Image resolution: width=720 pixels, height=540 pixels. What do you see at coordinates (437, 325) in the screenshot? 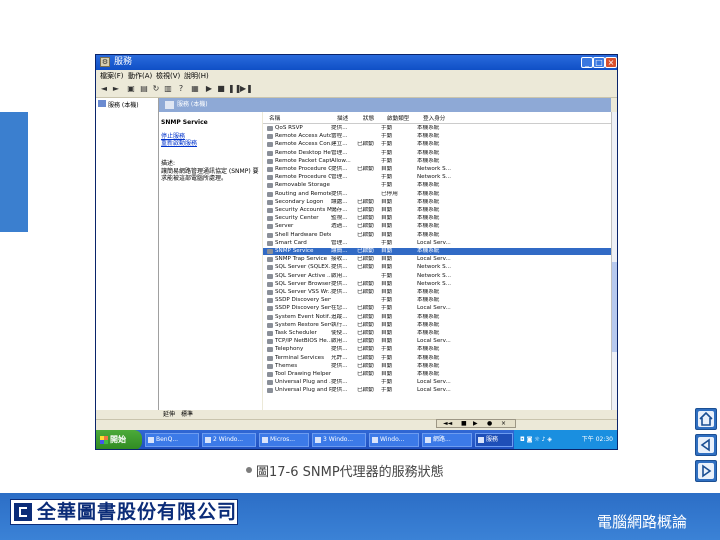
I see `service-row: System Restore Serv...執行... 已啟動自動 本機系統` at bounding box center [437, 325].